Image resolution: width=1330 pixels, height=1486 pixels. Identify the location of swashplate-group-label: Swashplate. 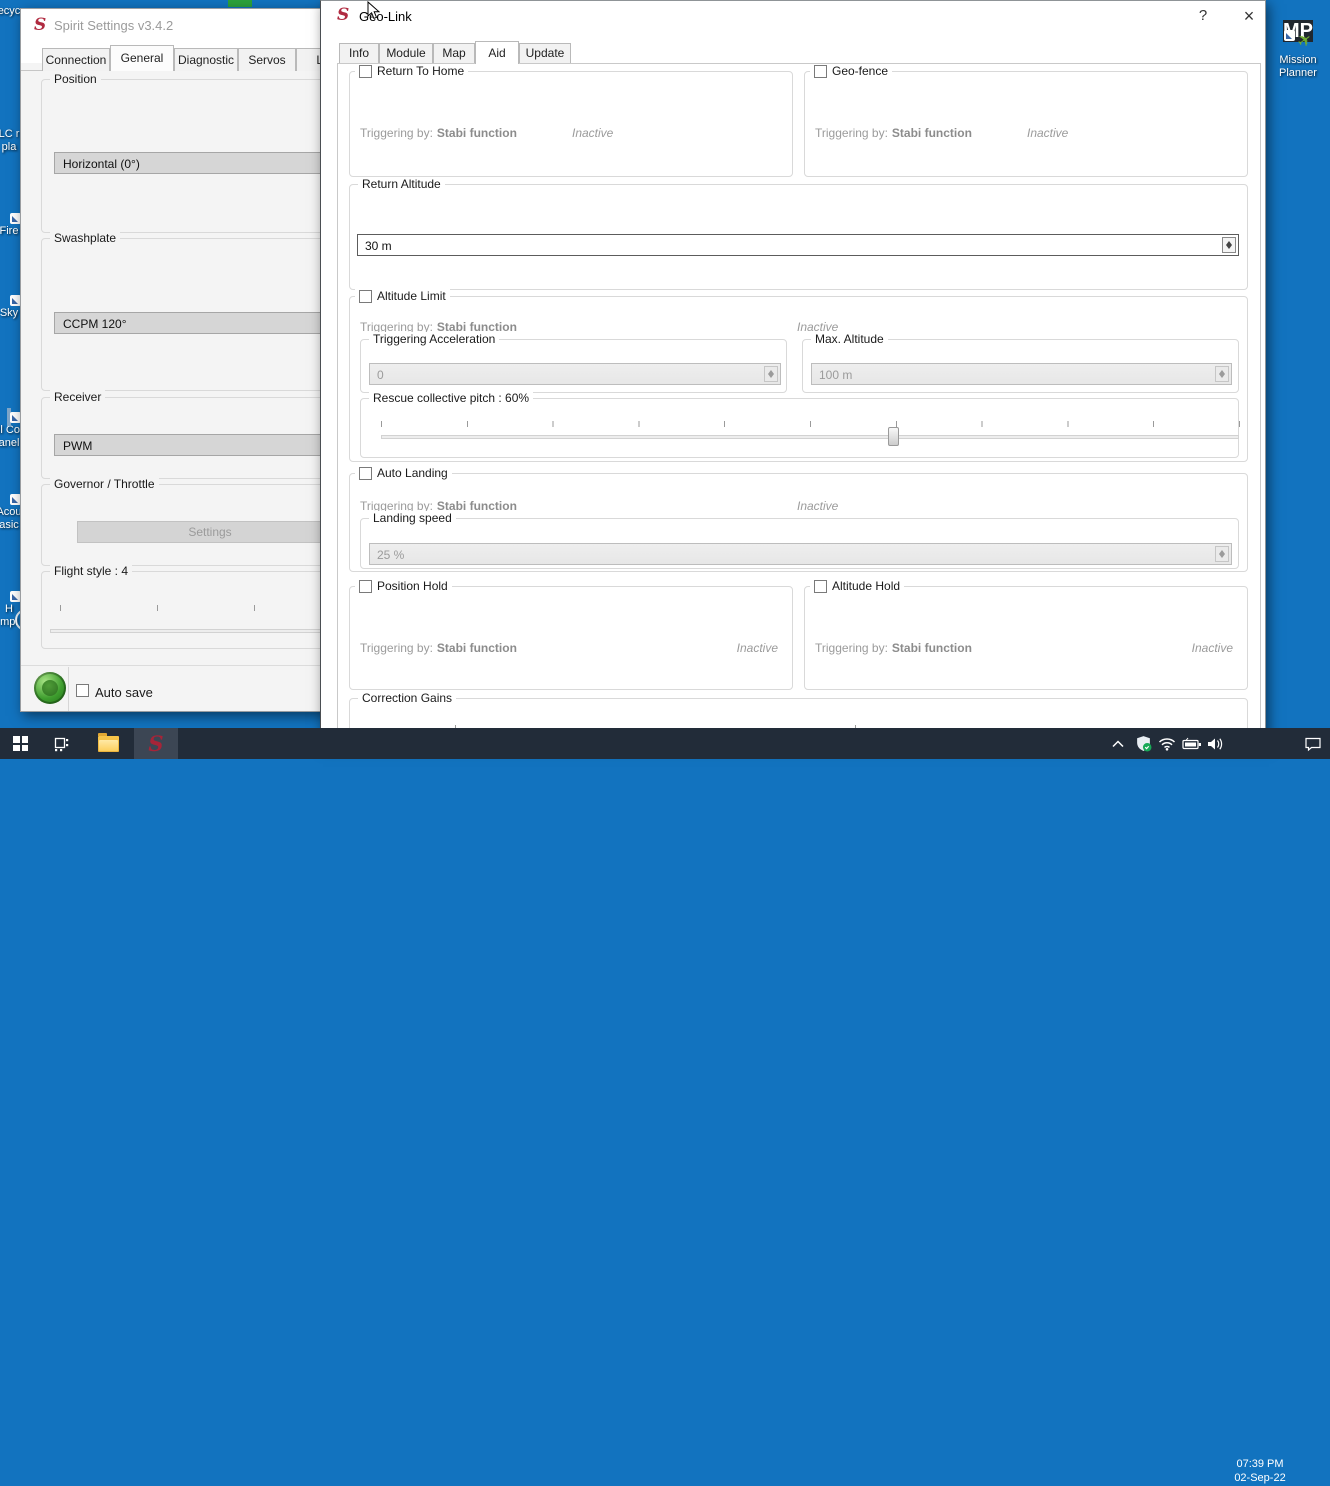
(85, 238).